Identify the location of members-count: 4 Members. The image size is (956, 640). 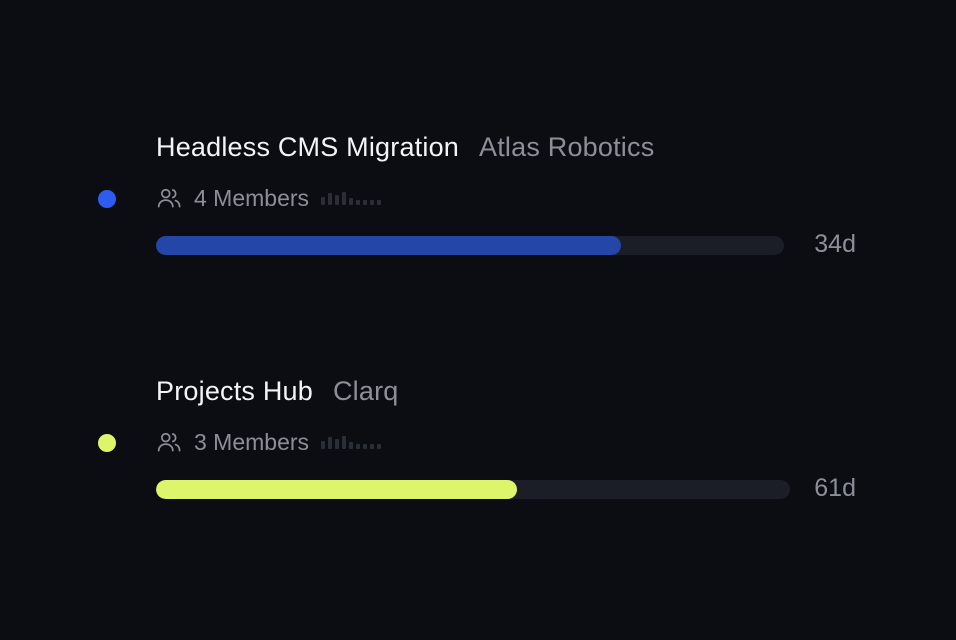
(252, 197).